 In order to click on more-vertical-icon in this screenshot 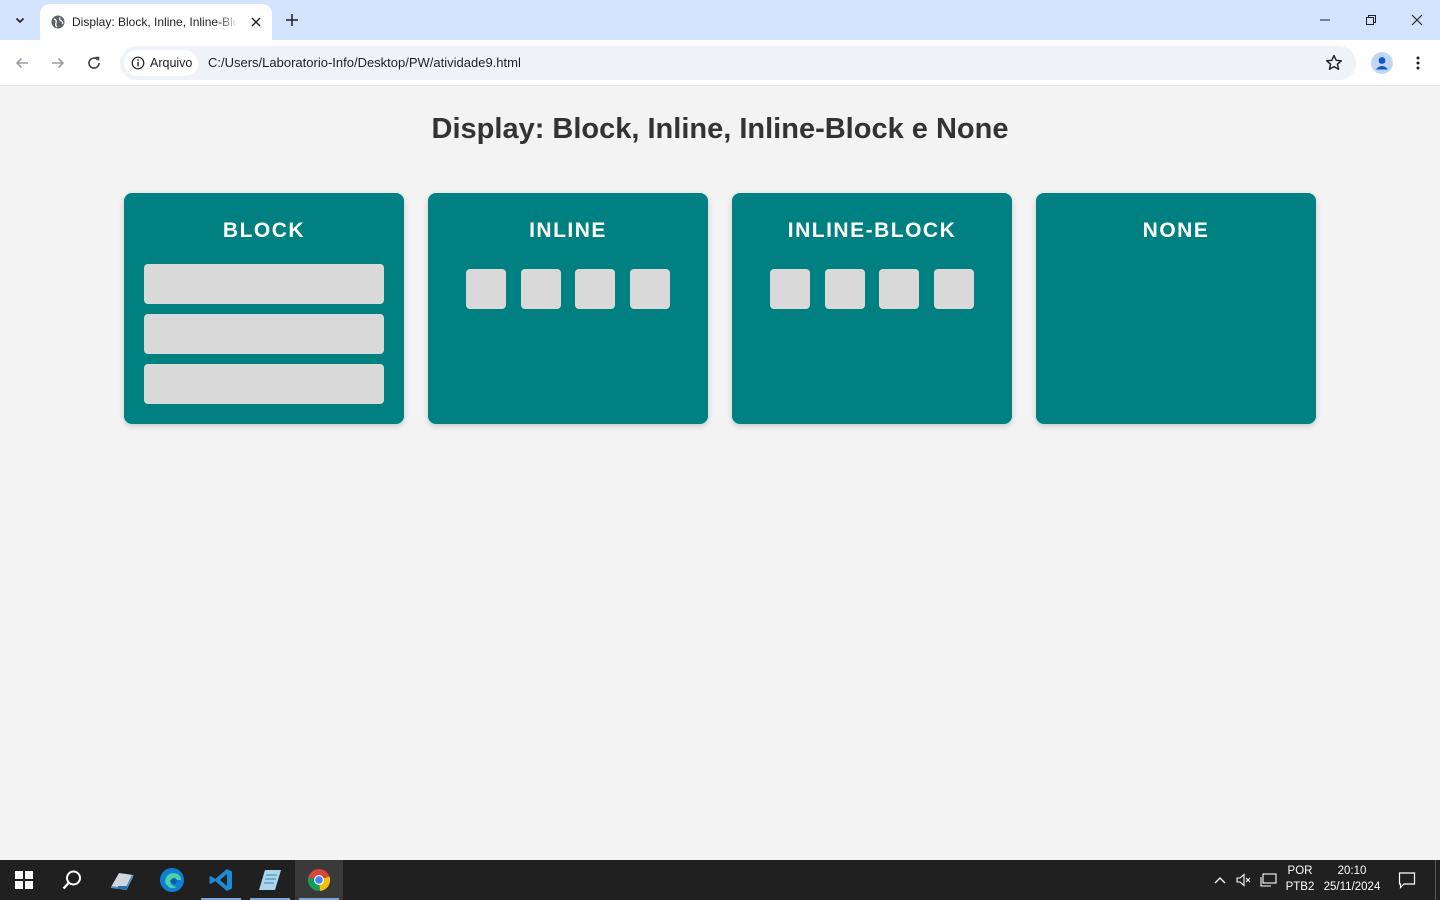, I will do `click(1418, 63)`.